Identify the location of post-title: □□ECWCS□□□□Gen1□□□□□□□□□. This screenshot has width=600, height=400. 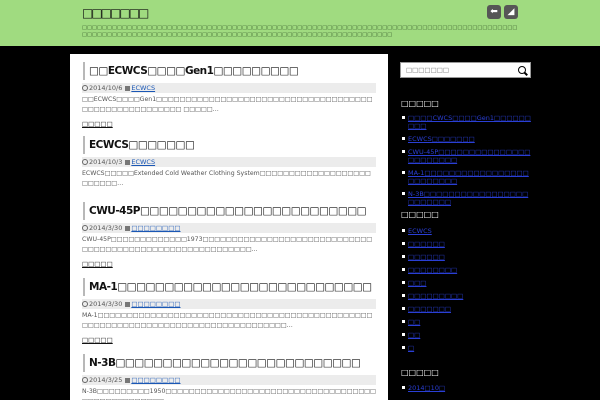
(231, 71).